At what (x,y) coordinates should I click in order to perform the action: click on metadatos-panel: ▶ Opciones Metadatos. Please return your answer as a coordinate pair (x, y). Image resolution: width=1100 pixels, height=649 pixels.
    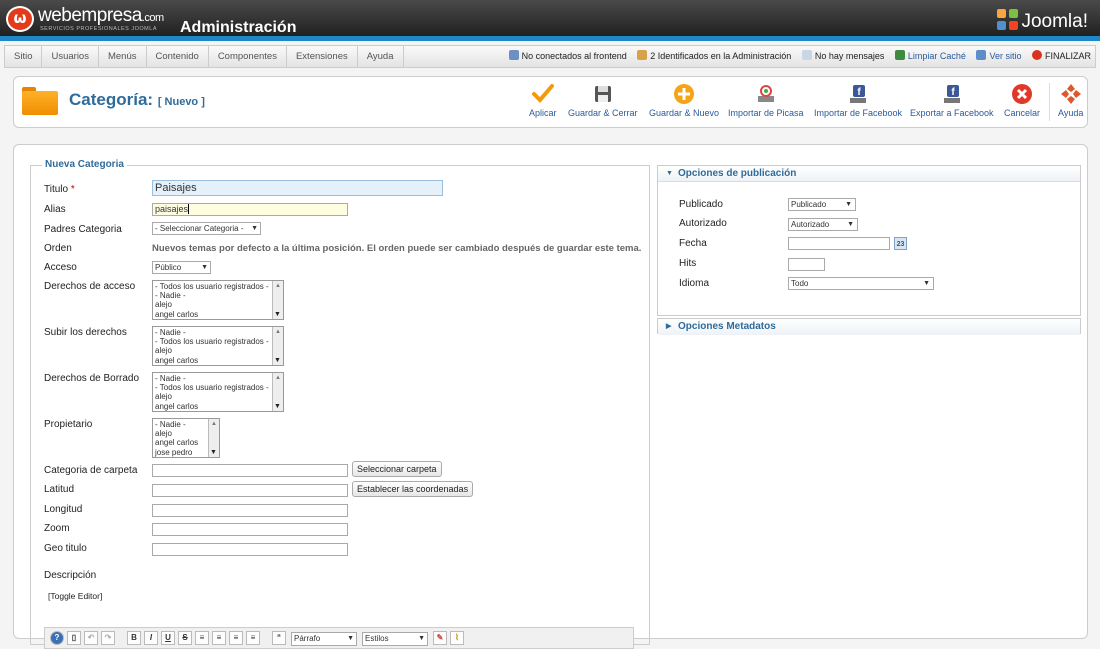
    Looking at the image, I should click on (869, 326).